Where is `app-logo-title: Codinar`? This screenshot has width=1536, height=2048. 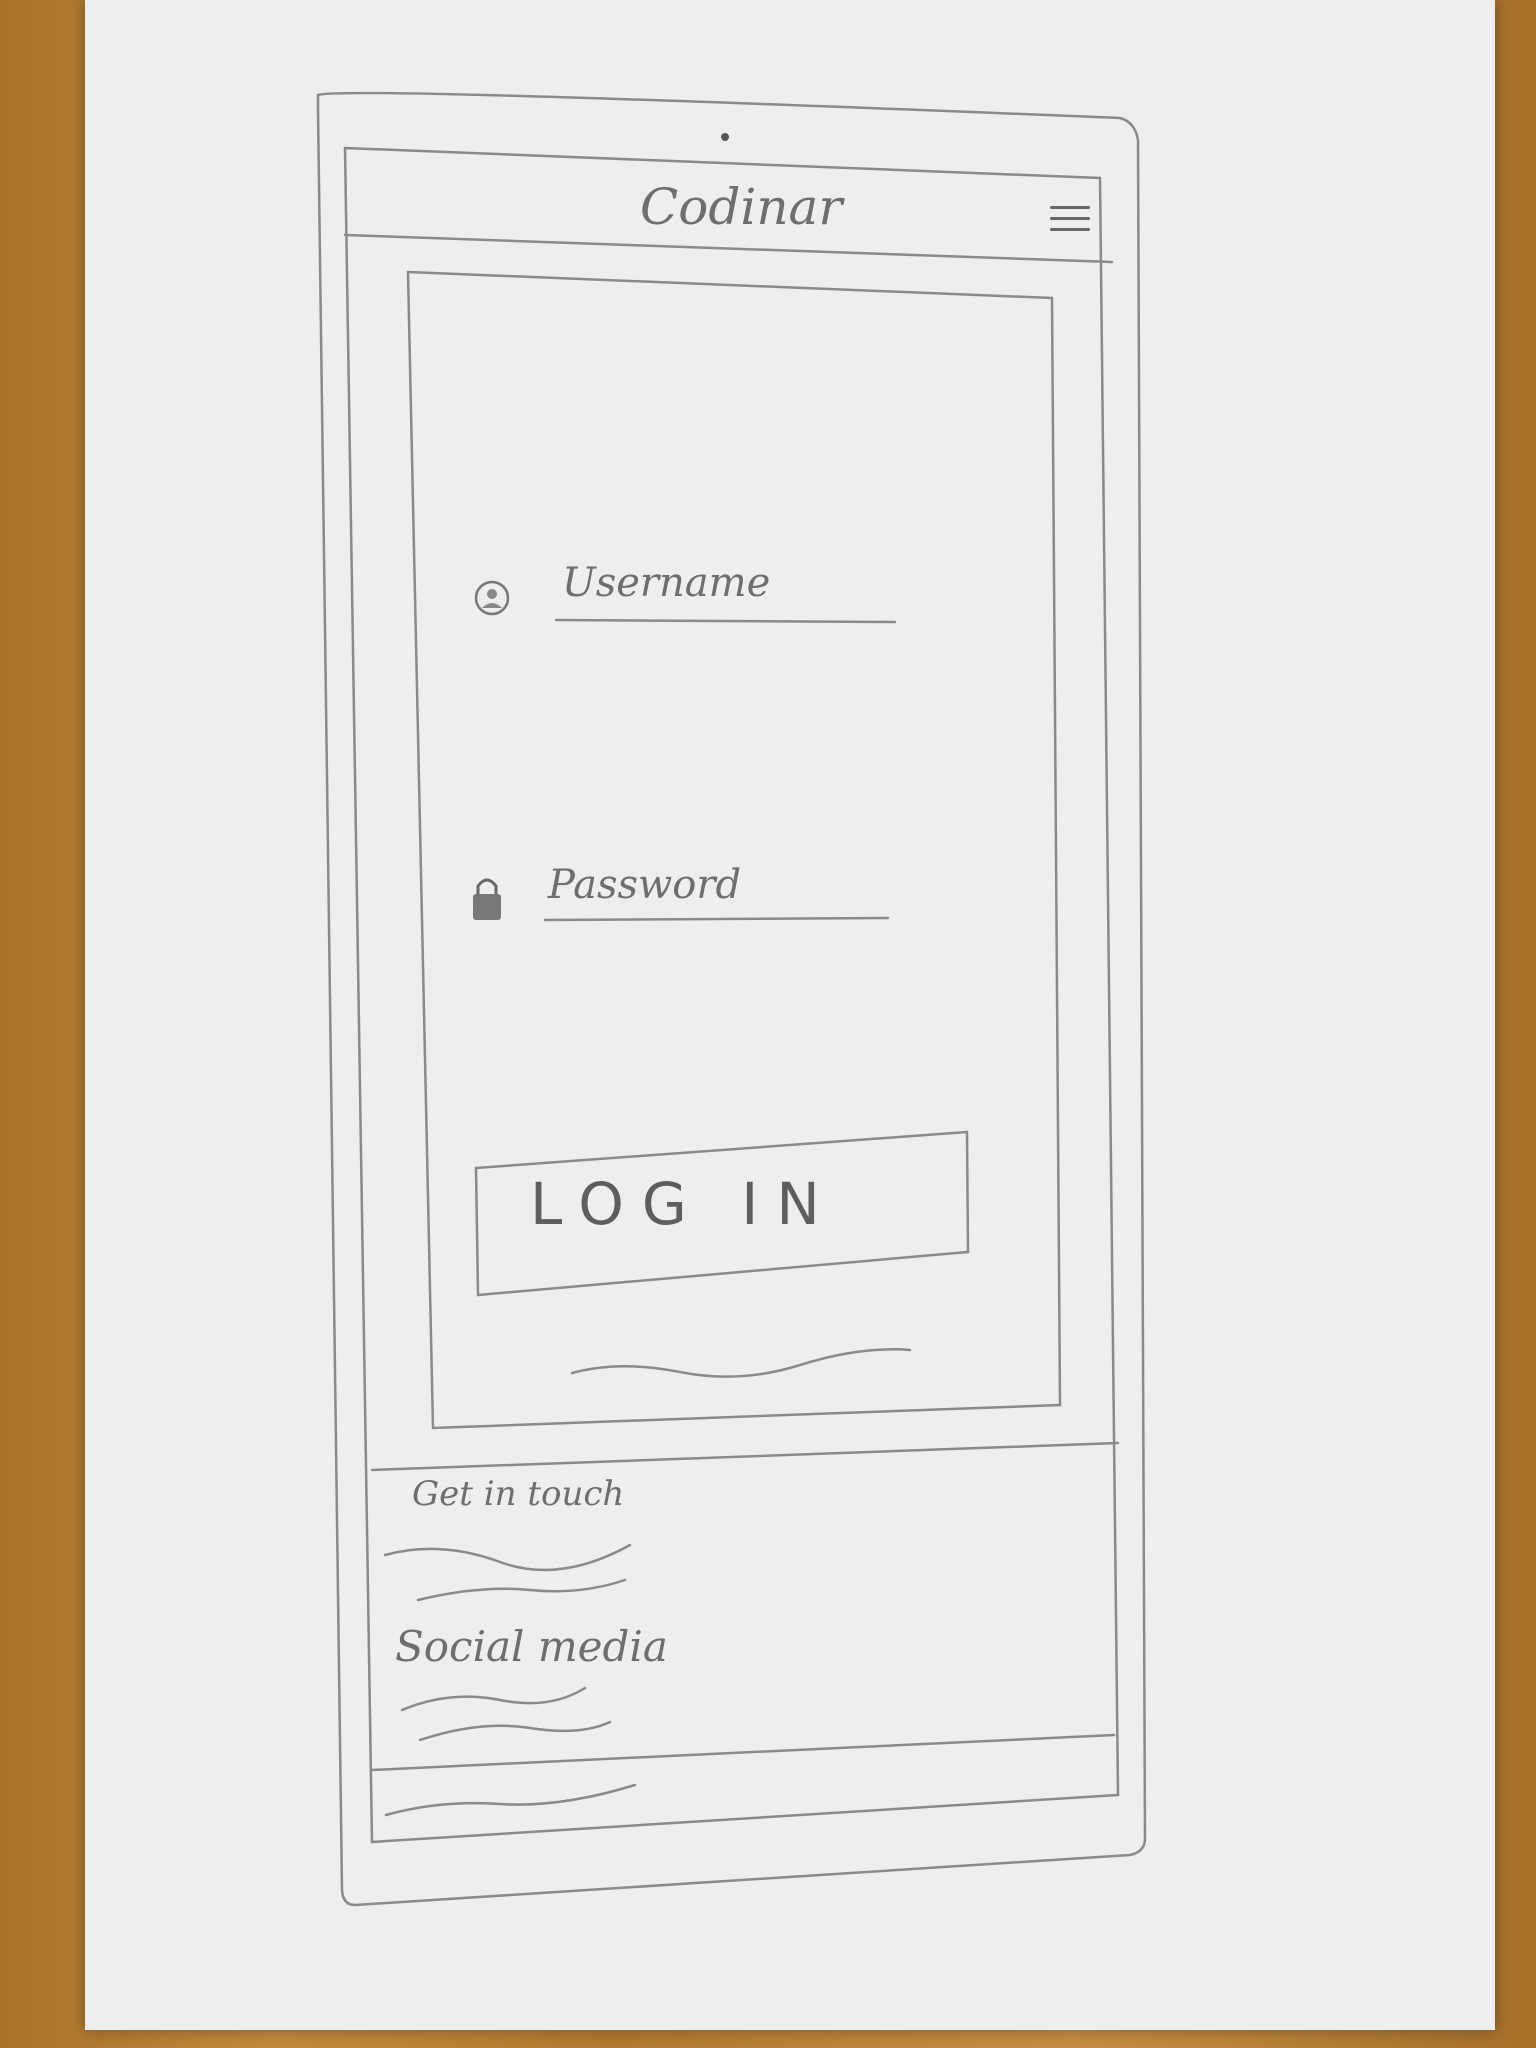 app-logo-title: Codinar is located at coordinates (741, 207).